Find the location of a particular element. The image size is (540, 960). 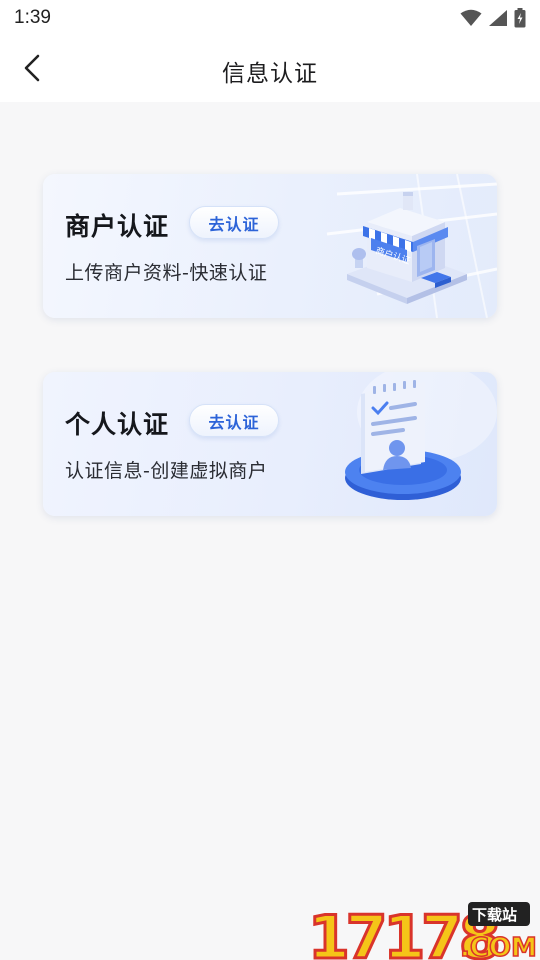

status-bar: 1:39 is located at coordinates (270, 18).